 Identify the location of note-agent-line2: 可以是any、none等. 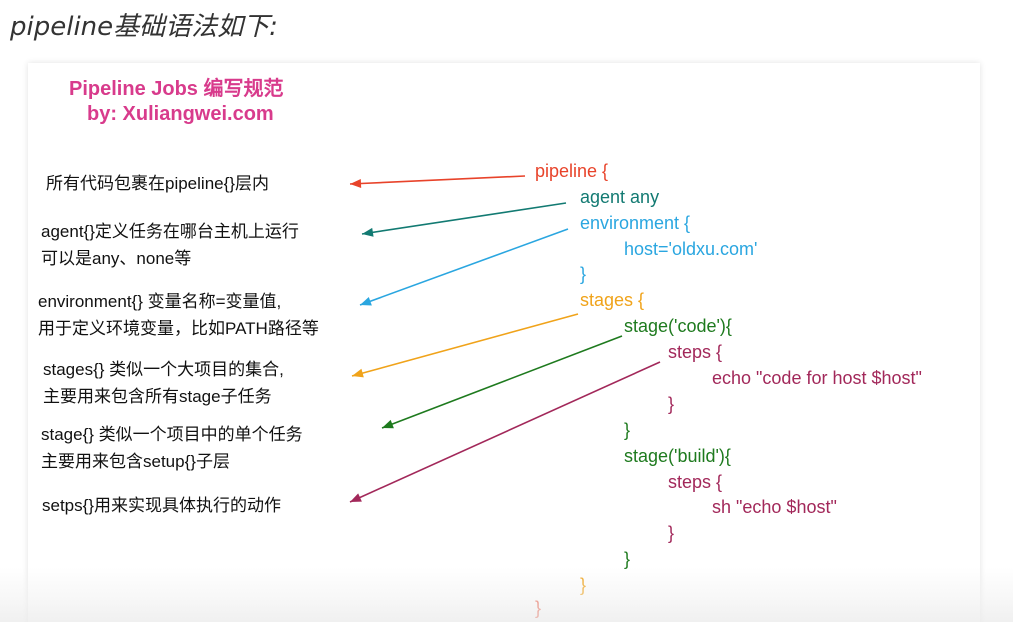
(116, 258).